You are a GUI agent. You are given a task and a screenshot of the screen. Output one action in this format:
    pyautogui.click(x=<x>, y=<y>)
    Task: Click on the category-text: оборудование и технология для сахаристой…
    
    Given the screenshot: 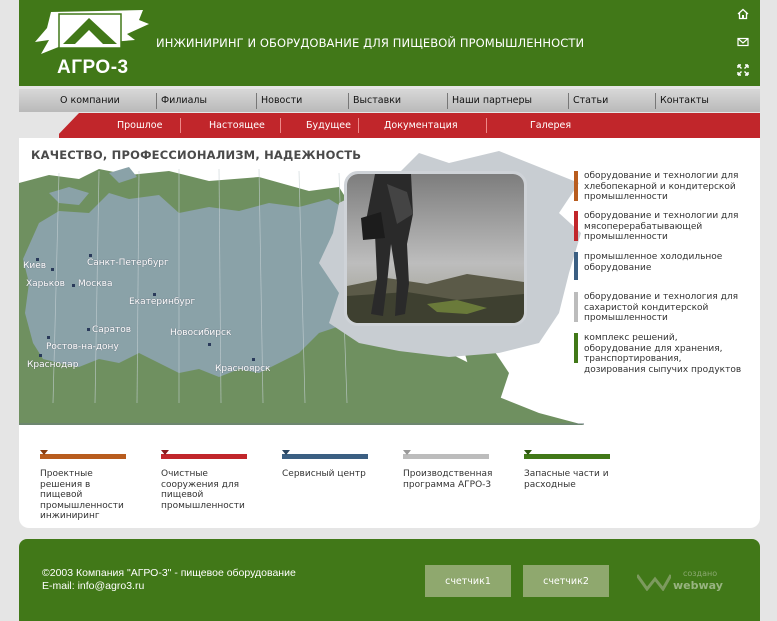 What is the action you would take?
    pyautogui.click(x=661, y=307)
    